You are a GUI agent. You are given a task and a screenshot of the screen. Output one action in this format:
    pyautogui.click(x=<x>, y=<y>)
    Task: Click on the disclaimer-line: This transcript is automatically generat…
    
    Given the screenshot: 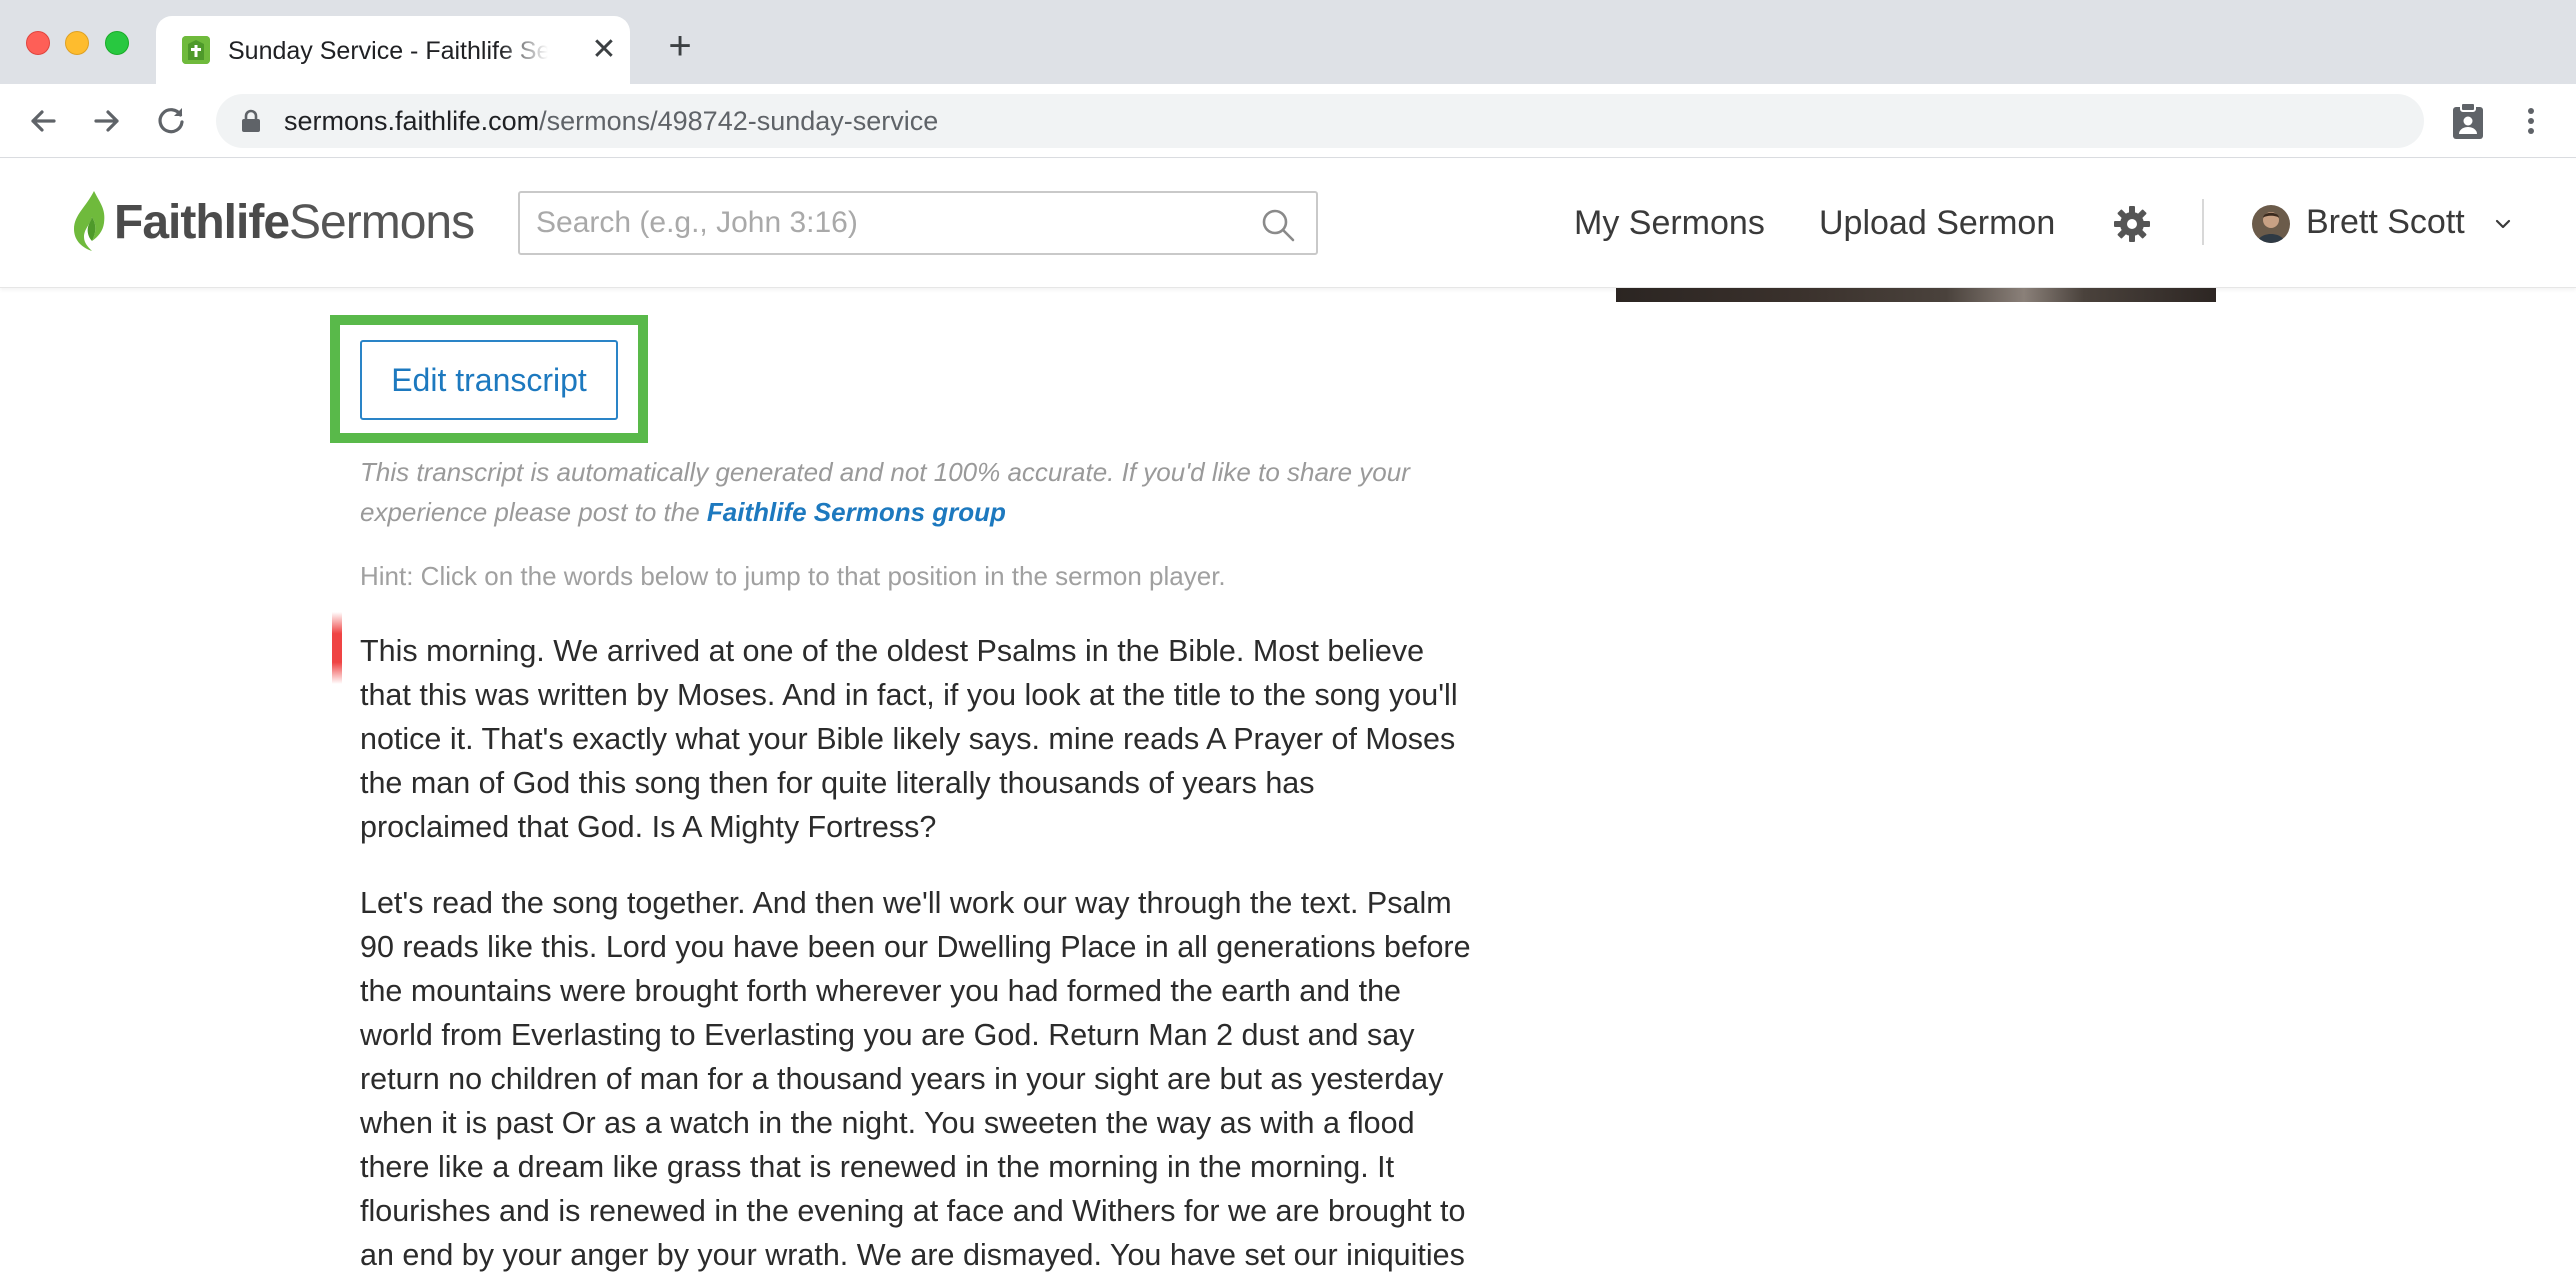 What is the action you would take?
    pyautogui.click(x=885, y=472)
    